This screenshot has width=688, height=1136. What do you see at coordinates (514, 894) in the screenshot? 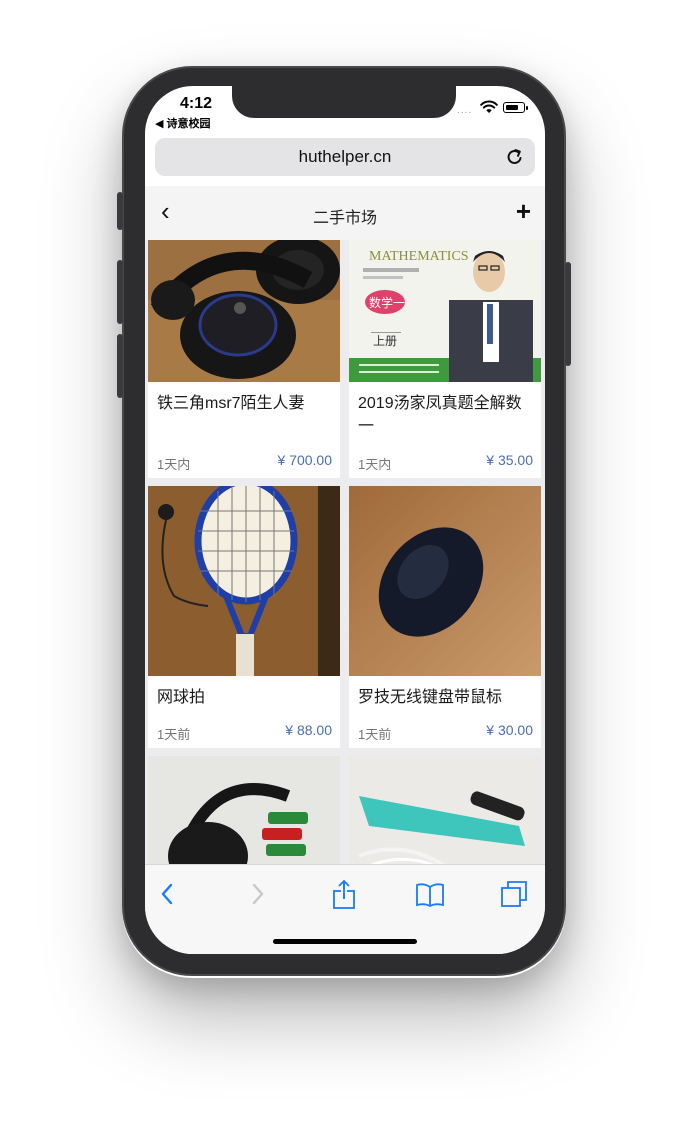
I see `tabs-icon` at bounding box center [514, 894].